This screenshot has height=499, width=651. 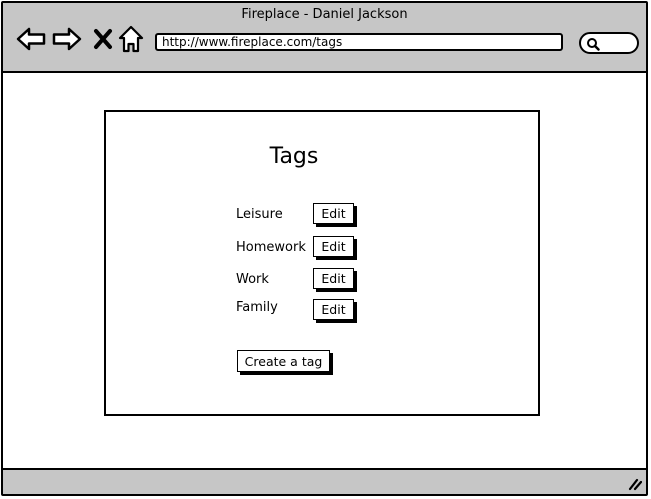 I want to click on close-icon, so click(x=103, y=39).